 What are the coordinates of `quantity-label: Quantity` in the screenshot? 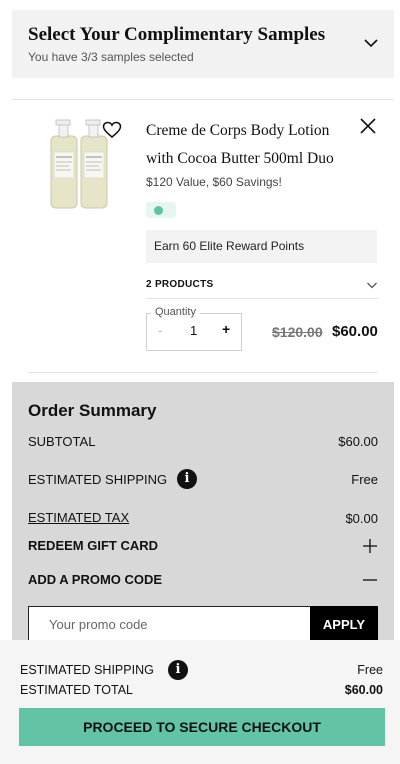 It's located at (175, 312).